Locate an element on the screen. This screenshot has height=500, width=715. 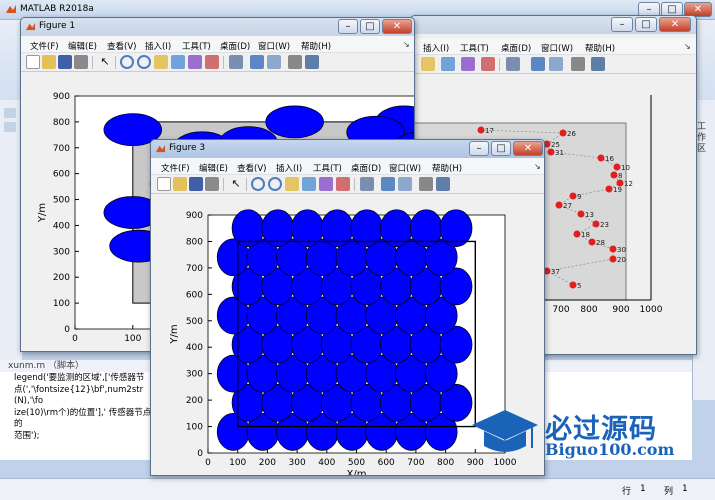
node-label: 20 is located at coordinates (621, 260).